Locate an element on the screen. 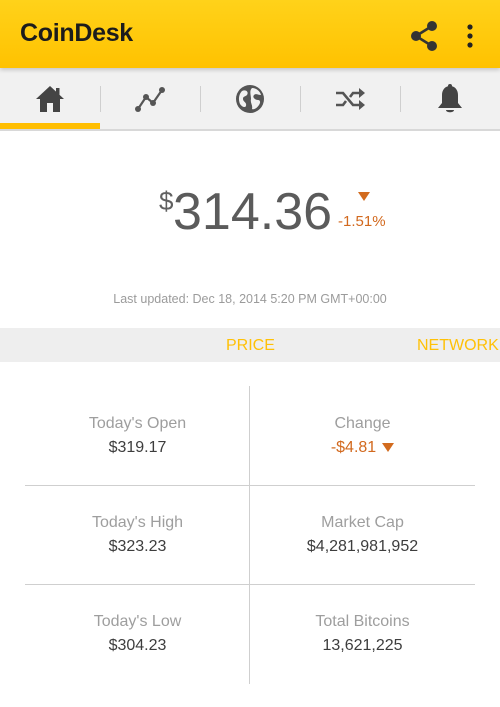 Image resolution: width=500 pixels, height=707 pixels. stat-todays-low: Today's Low $304.23 is located at coordinates (137, 634).